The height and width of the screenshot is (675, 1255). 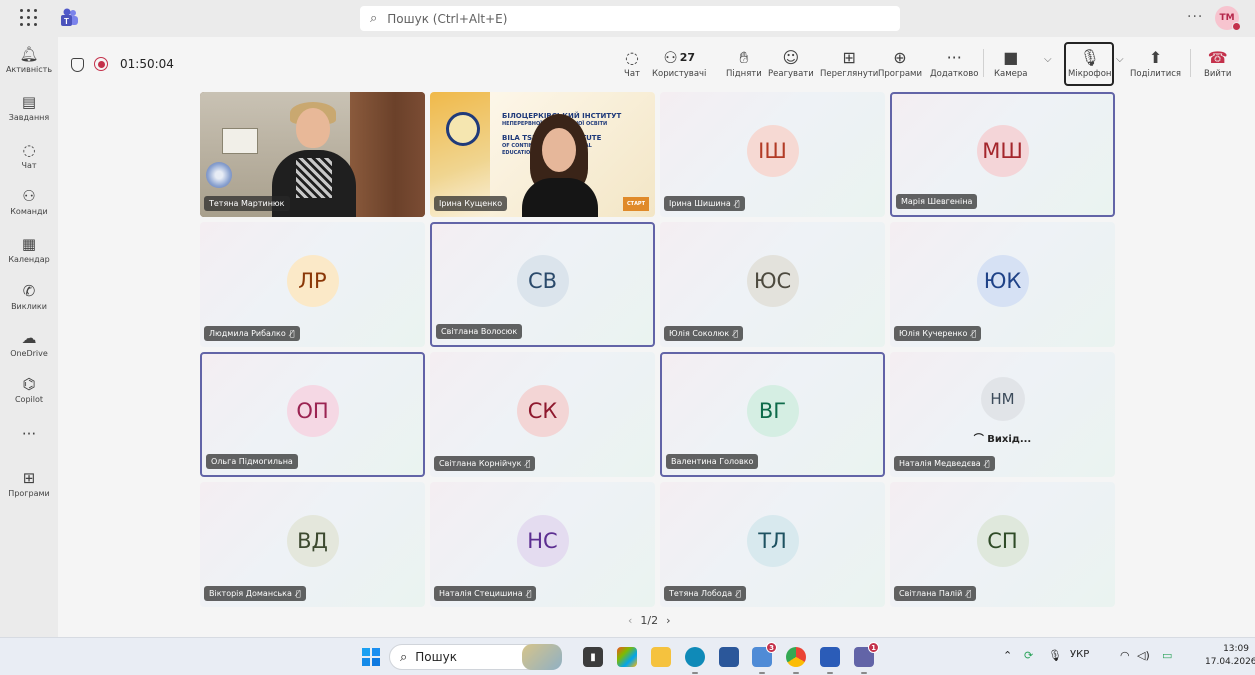 What do you see at coordinates (593, 657) in the screenshot?
I see `task-view-icon: ▮` at bounding box center [593, 657].